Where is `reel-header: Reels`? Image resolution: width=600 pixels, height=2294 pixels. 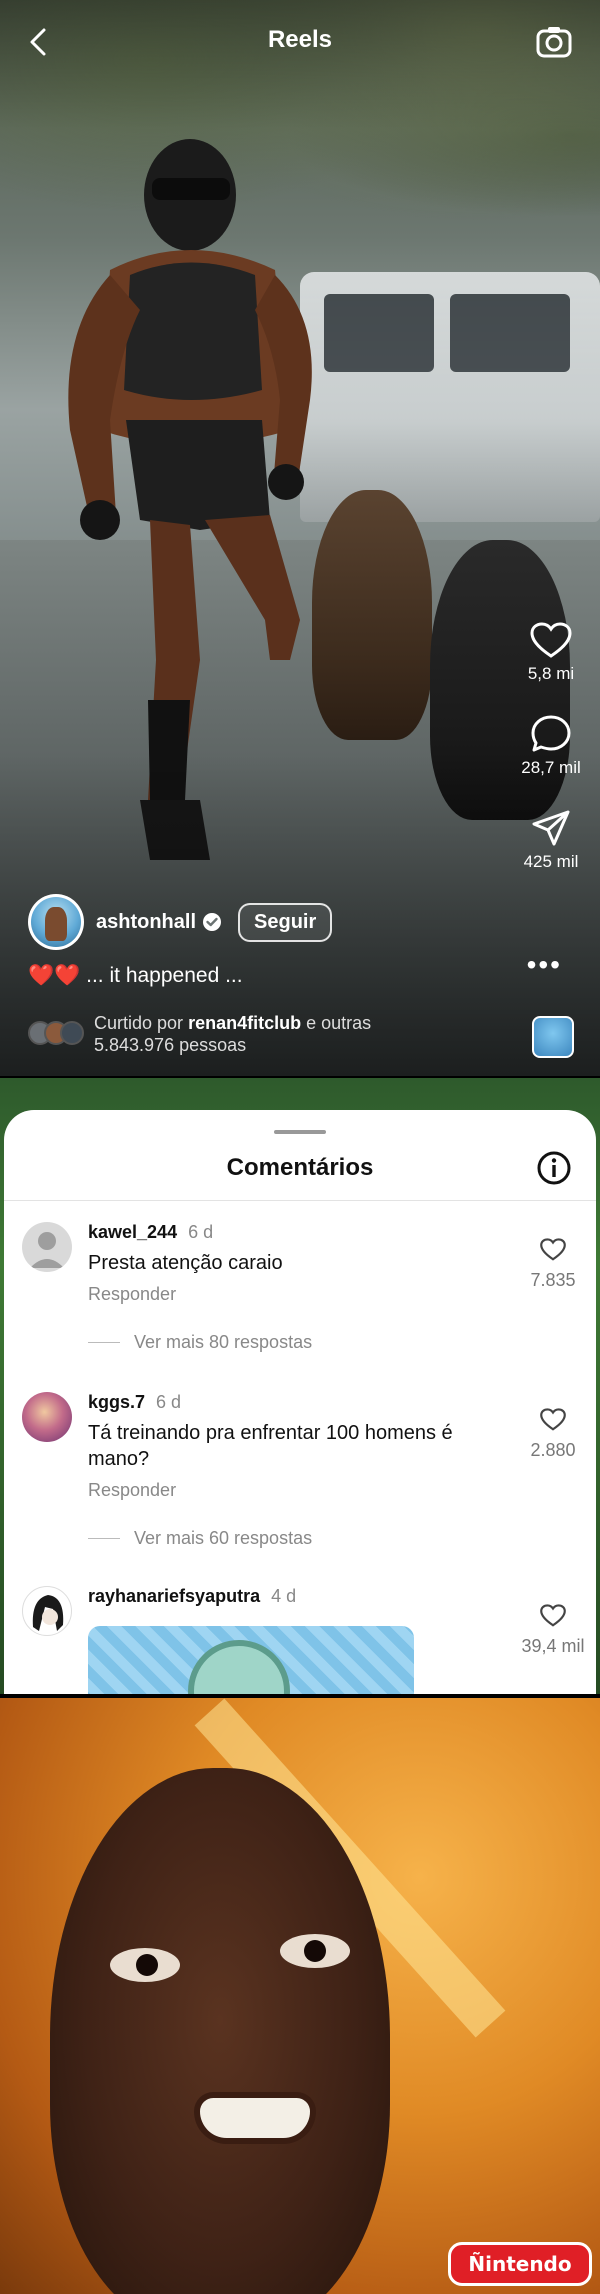 reel-header: Reels is located at coordinates (300, 43).